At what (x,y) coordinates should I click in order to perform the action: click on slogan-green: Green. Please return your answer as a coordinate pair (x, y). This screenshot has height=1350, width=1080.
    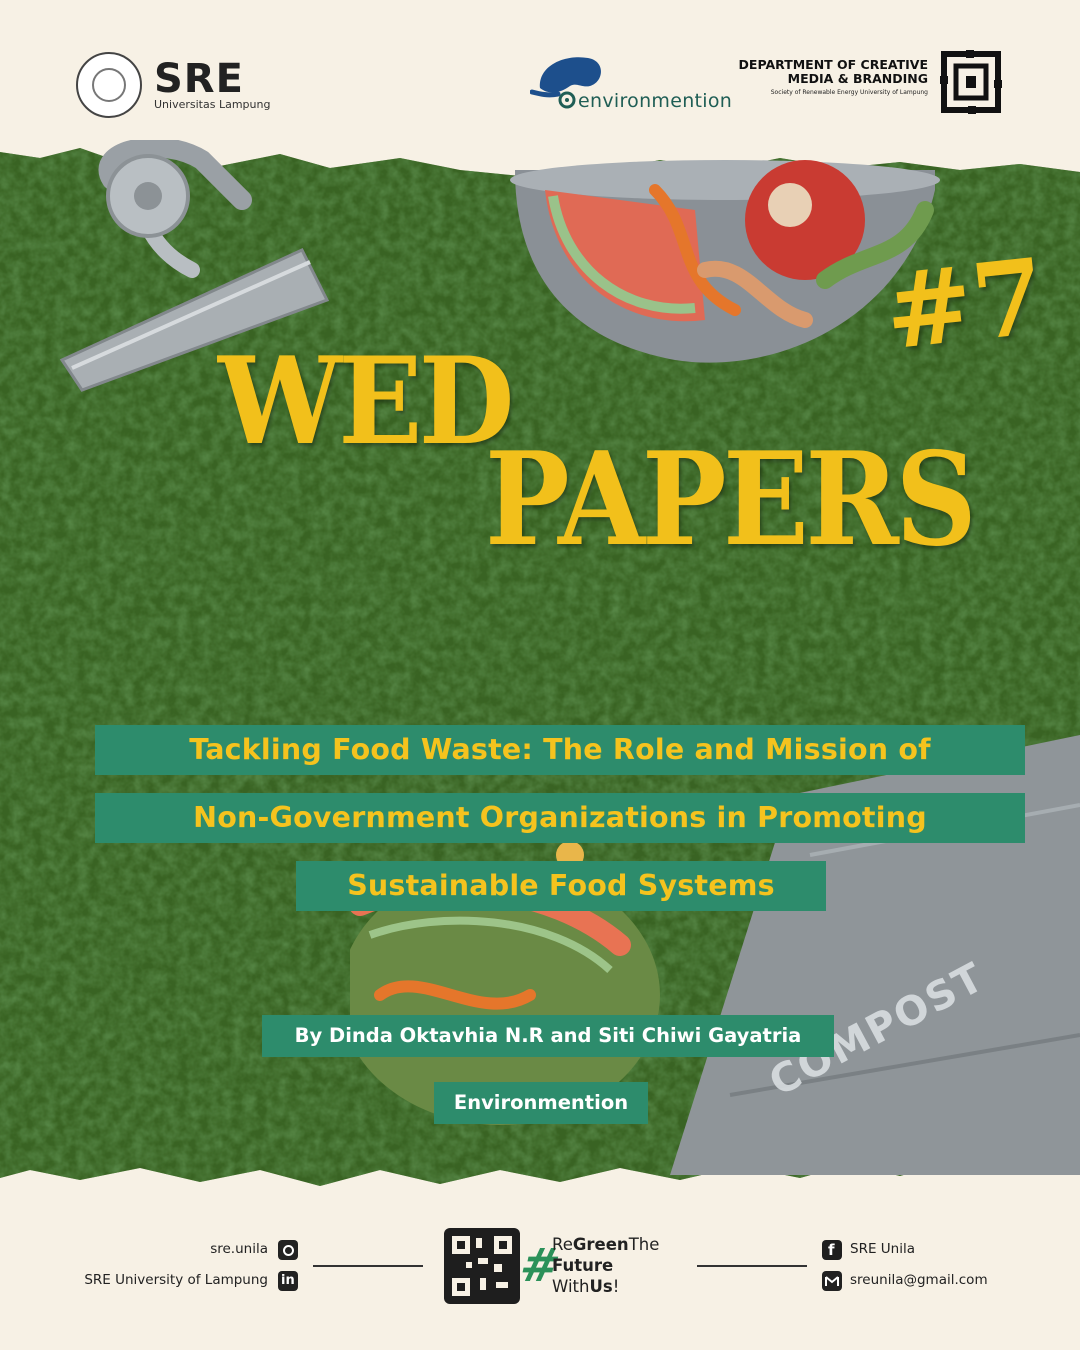
    Looking at the image, I should click on (600, 1244).